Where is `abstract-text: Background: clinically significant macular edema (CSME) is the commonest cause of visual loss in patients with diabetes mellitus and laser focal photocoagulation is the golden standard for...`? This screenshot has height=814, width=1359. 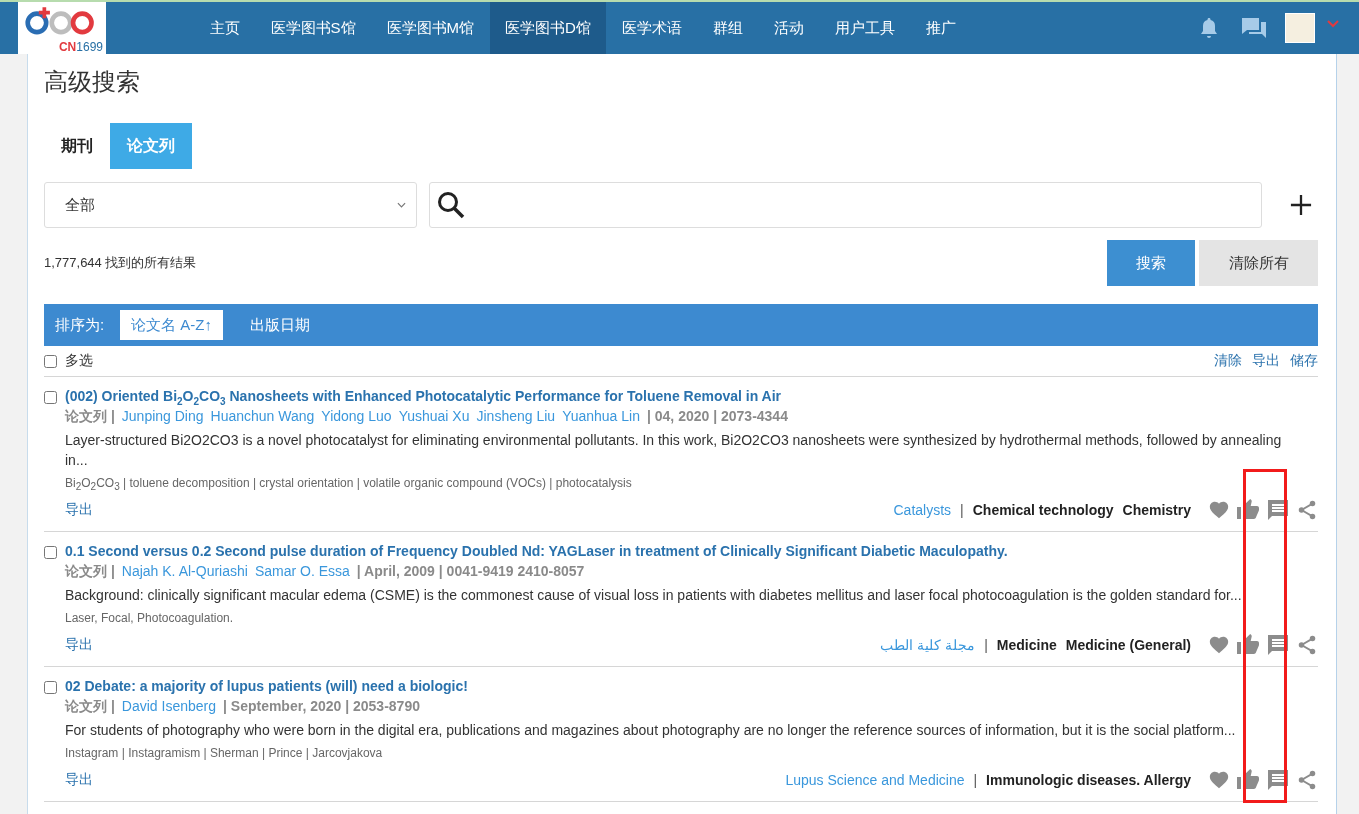 abstract-text: Background: clinically significant macular edema (CSME) is the commonest cause of visual loss in patients with diabetes mellitus and laser focal photocoagulation is the golden standard for... is located at coordinates (654, 595).